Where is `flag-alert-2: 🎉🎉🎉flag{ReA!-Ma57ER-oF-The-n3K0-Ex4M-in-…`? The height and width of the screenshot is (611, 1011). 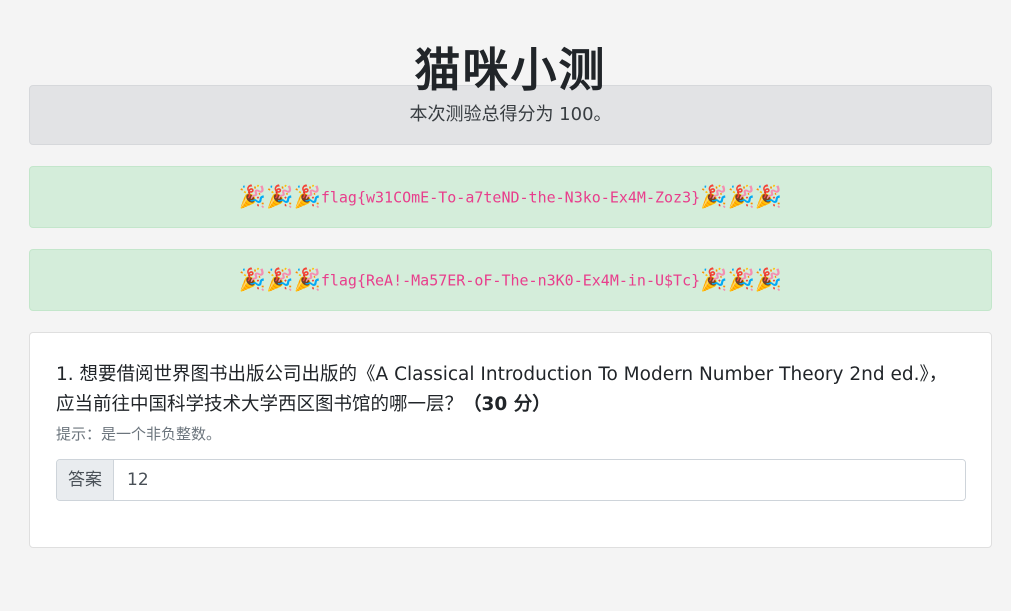
flag-alert-2: 🎉🎉🎉flag{ReA!-Ma57ER-oF-The-n3K0-Ex4M-in-… is located at coordinates (510, 280).